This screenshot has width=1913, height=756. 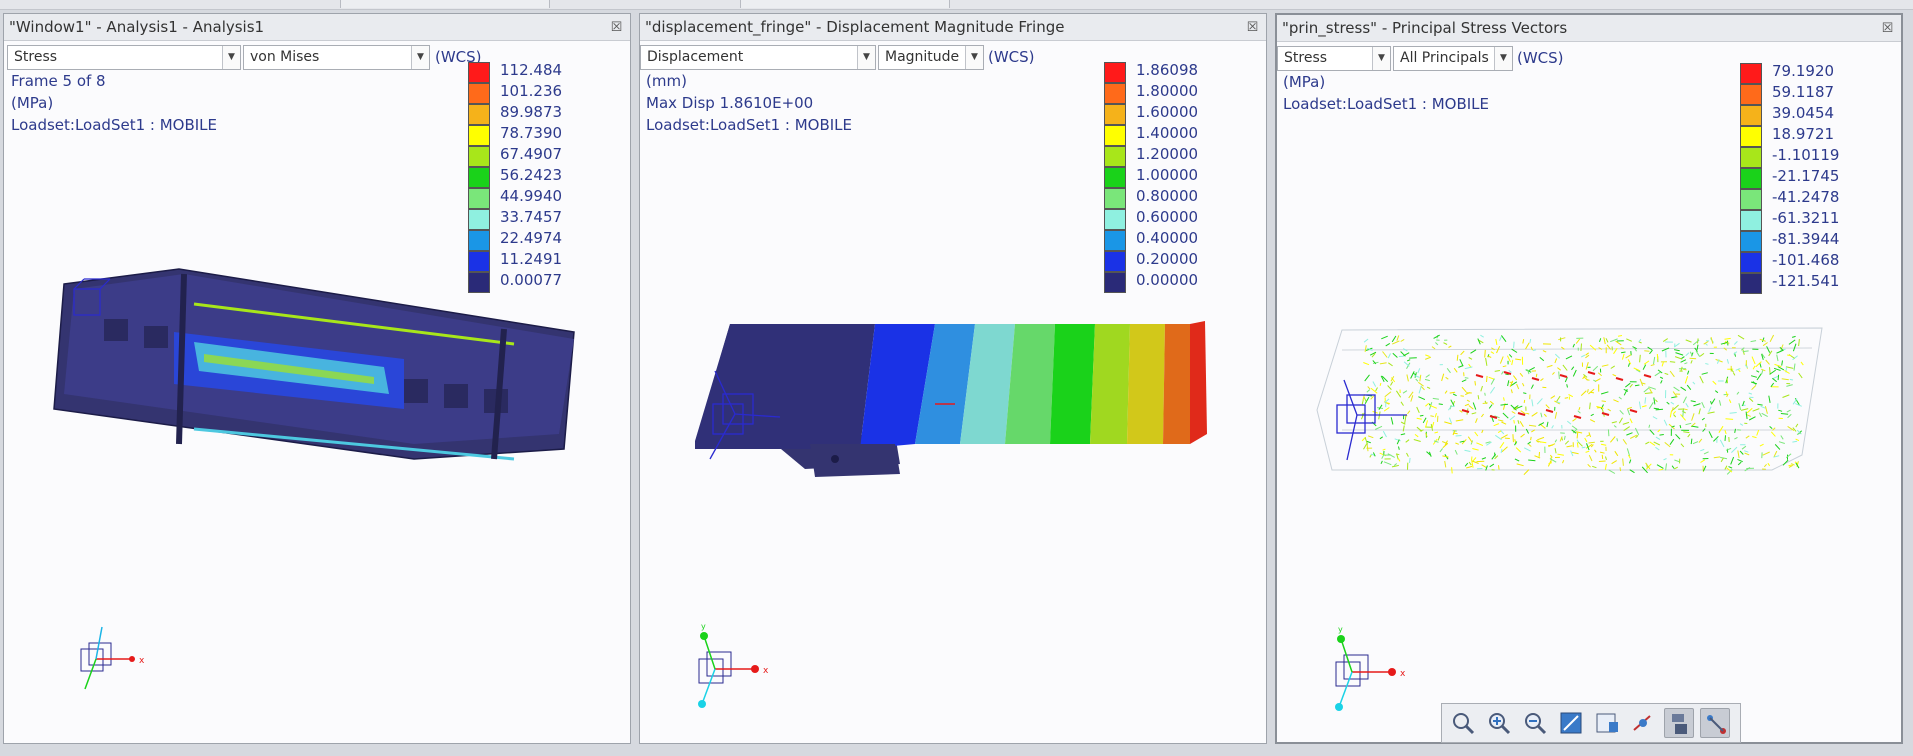 I want to click on legend-value: 1.40000, so click(x=1167, y=133).